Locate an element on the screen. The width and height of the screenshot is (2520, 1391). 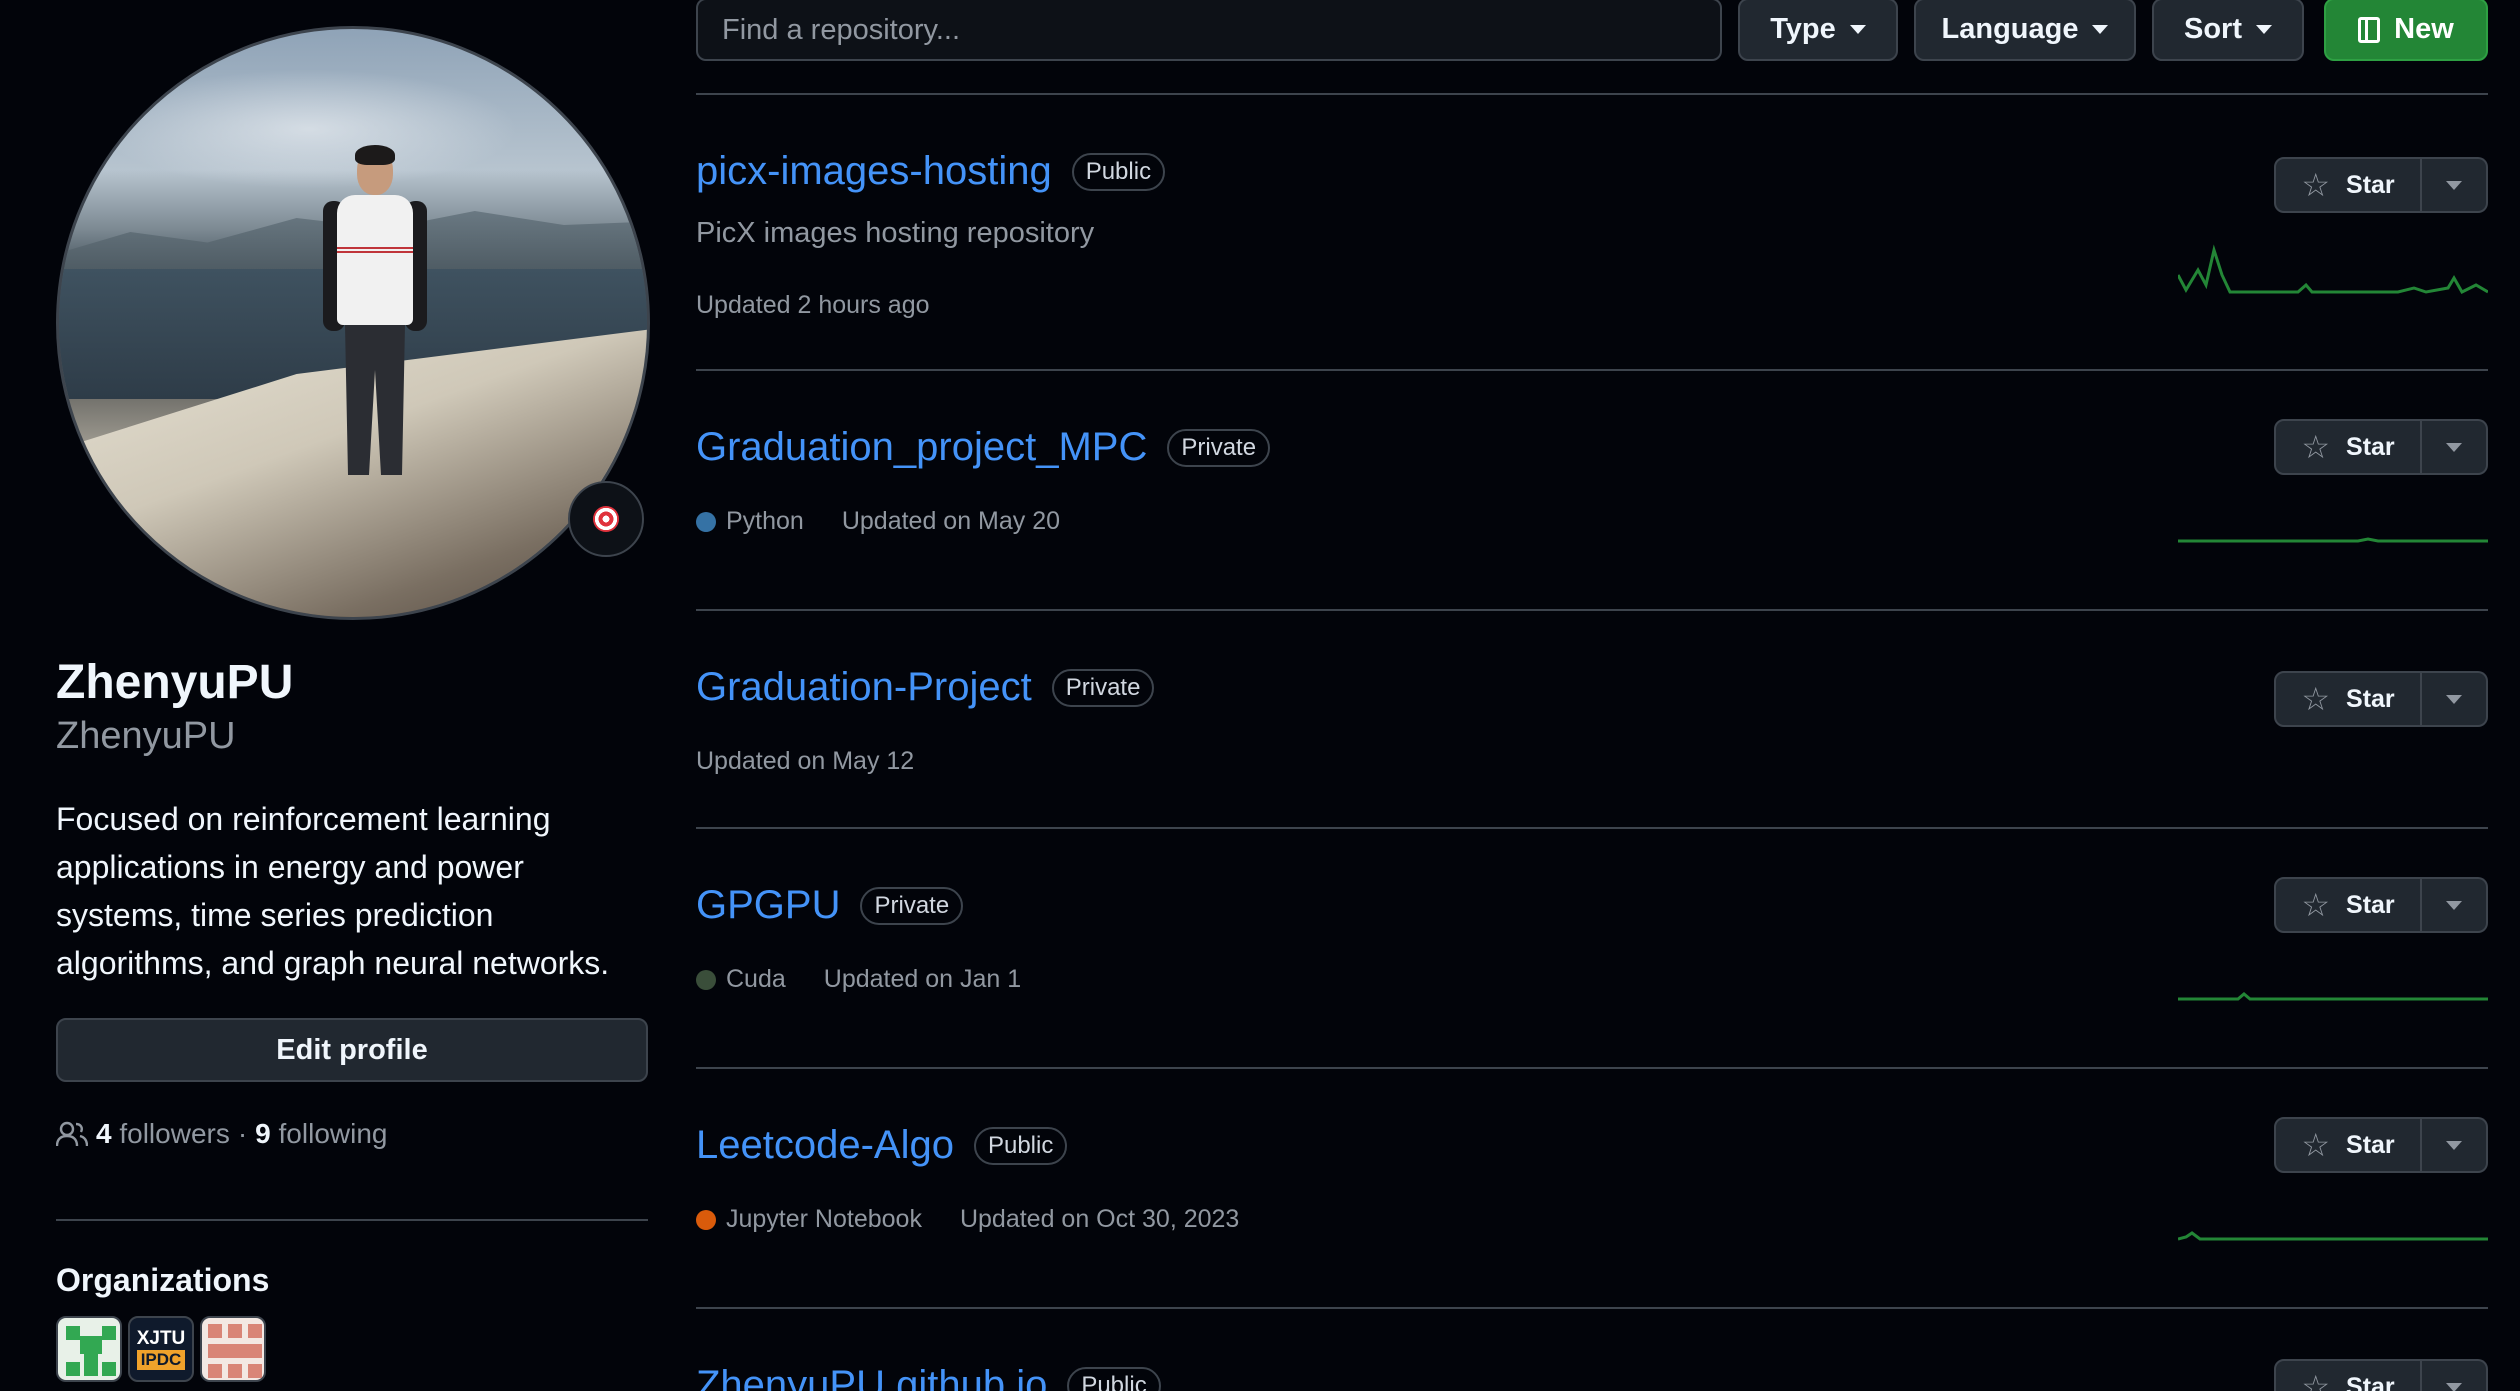
repo-name-link: Graduation-Project is located at coordinates (864, 687).